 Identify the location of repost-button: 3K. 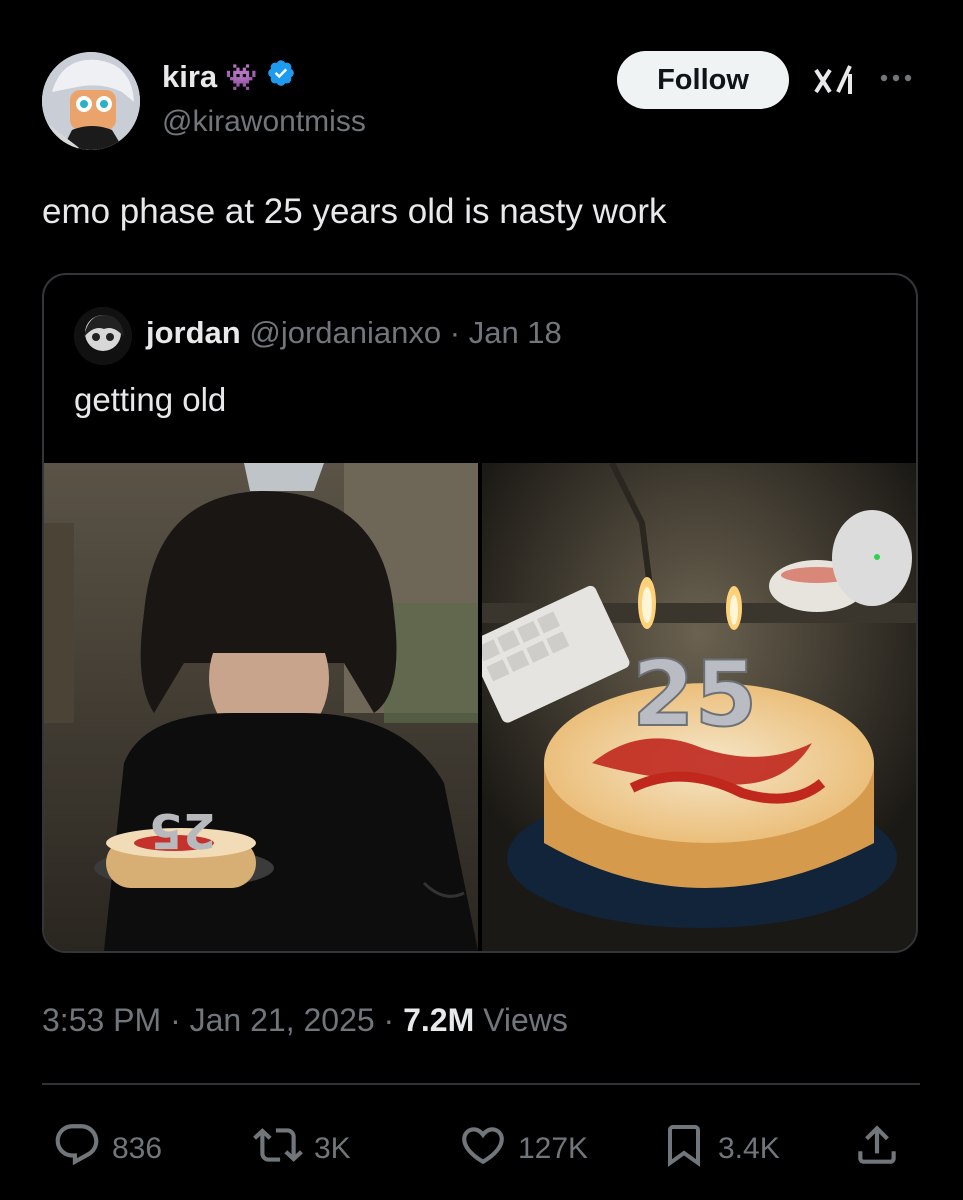
(301, 1149).